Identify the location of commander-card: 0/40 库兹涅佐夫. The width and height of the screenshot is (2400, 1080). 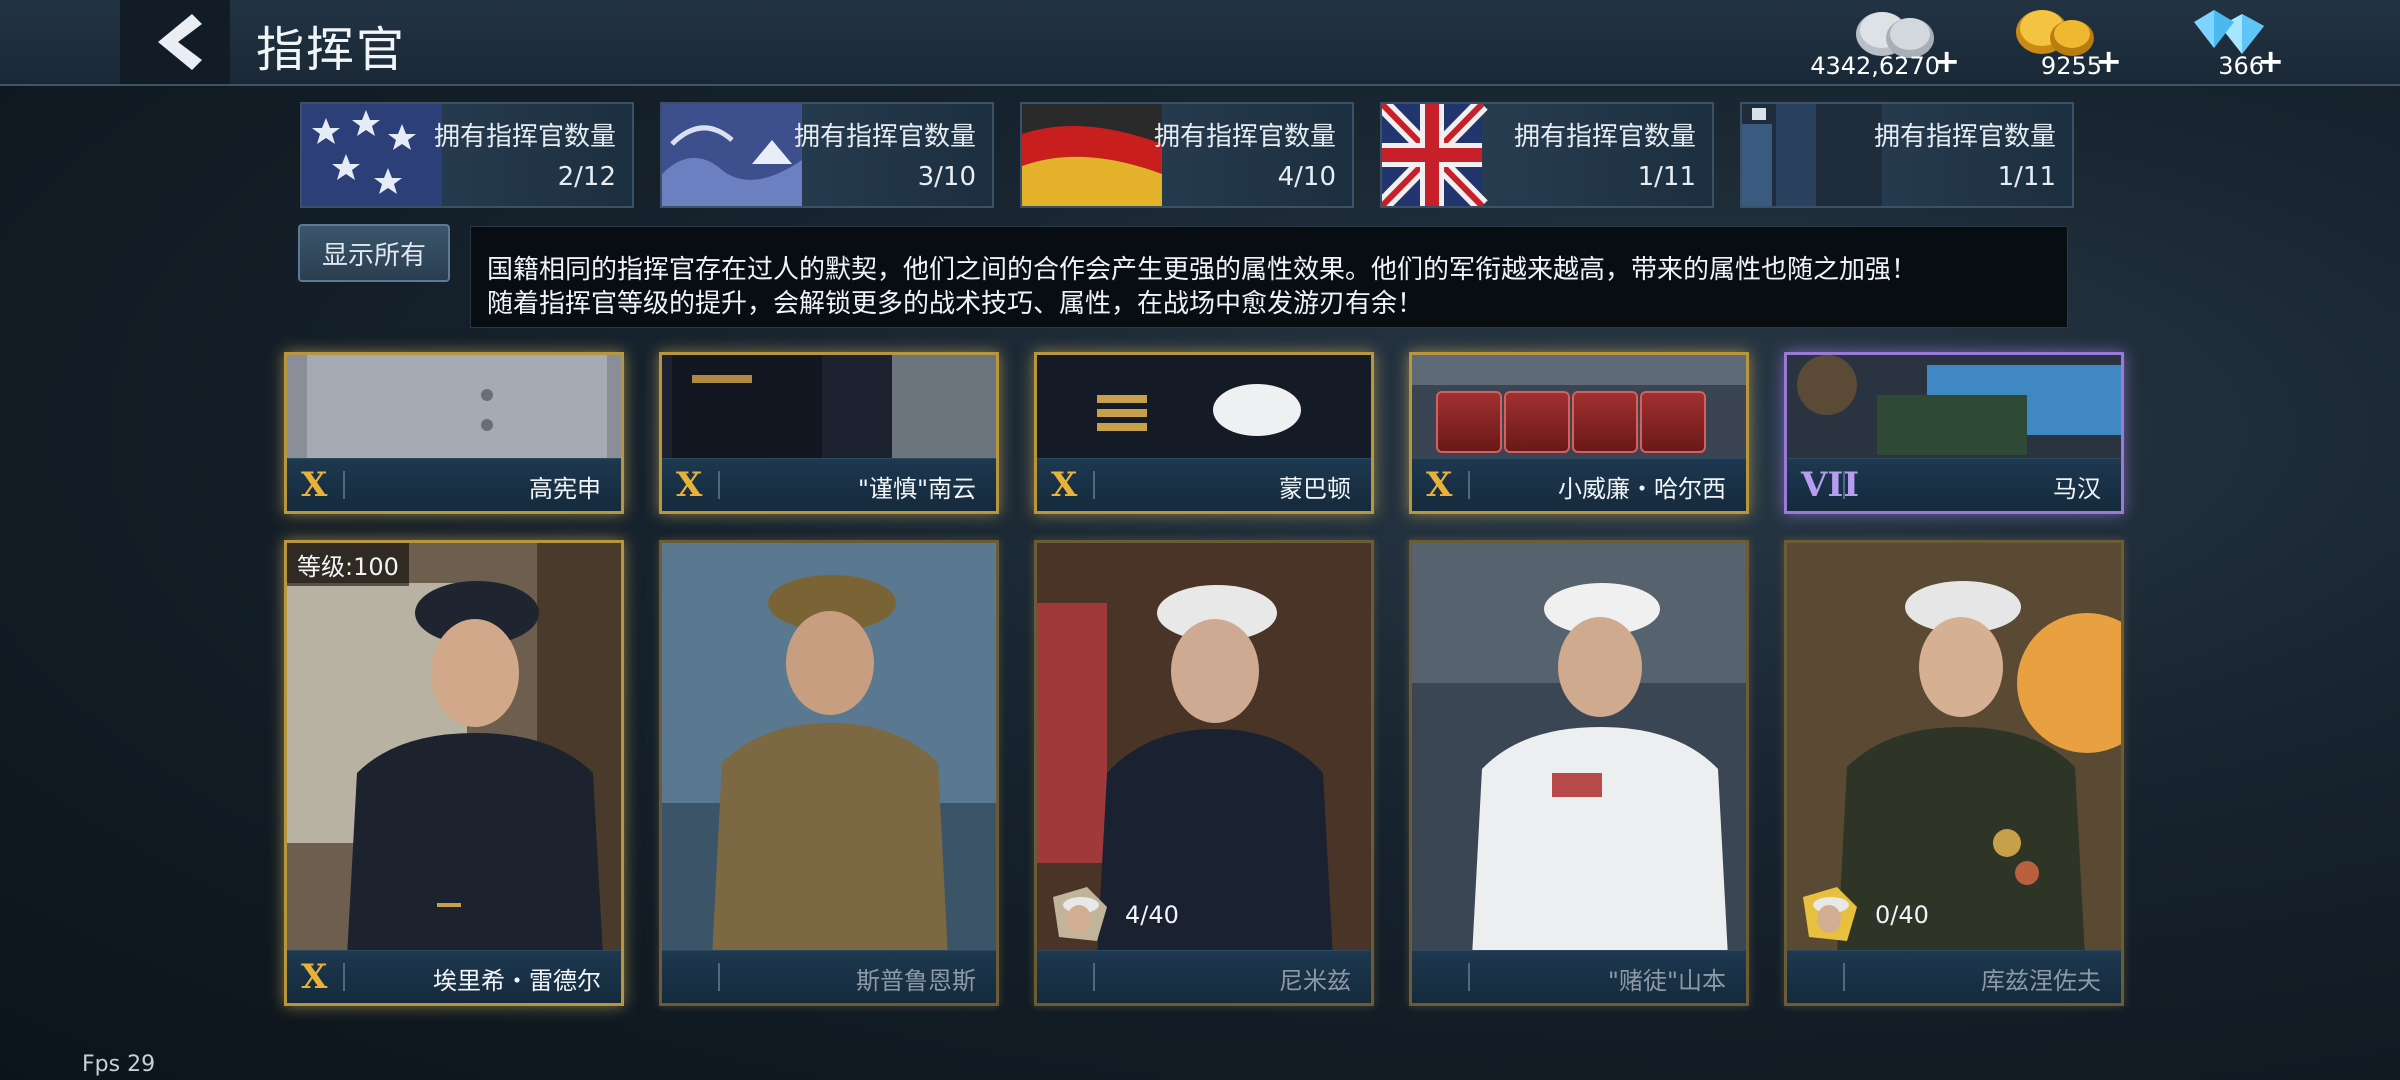
(1954, 773).